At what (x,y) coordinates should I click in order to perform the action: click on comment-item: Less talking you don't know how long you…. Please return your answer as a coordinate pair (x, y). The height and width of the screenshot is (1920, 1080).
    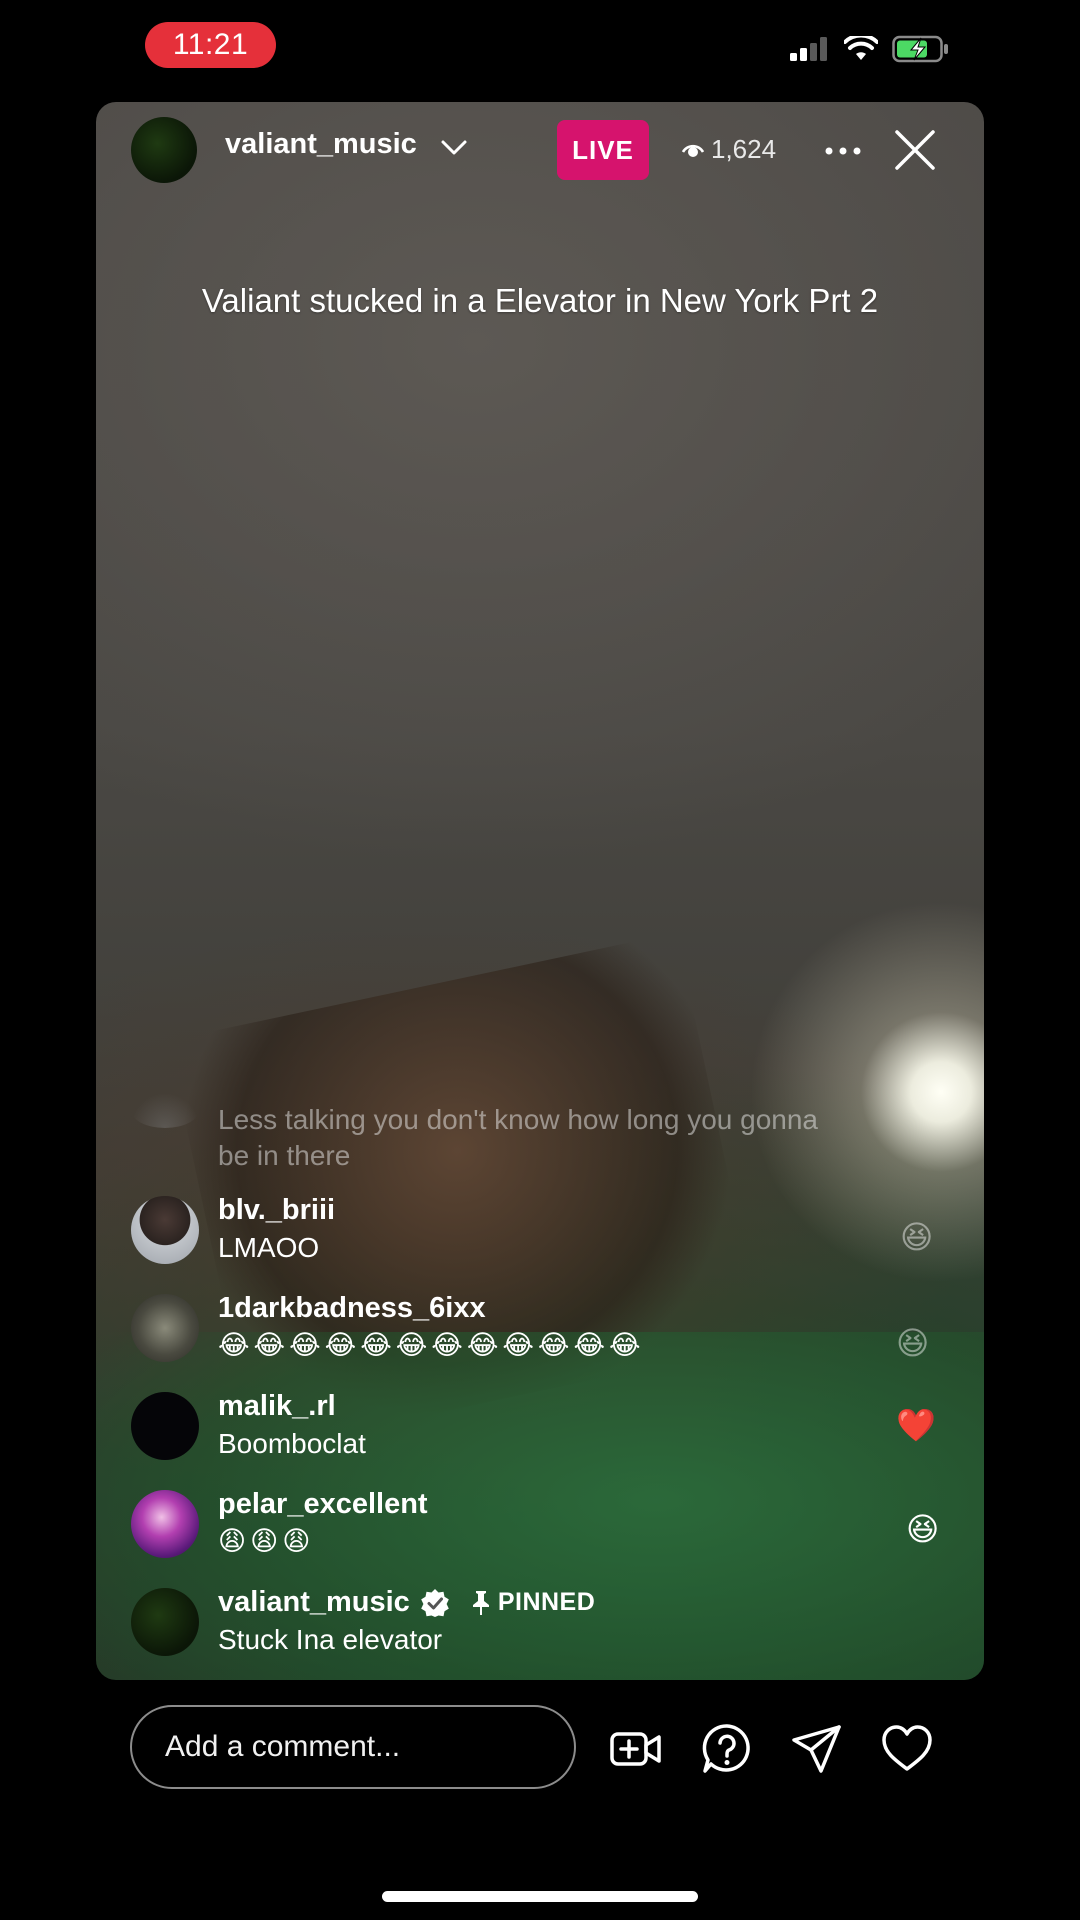
    Looking at the image, I should click on (540, 1138).